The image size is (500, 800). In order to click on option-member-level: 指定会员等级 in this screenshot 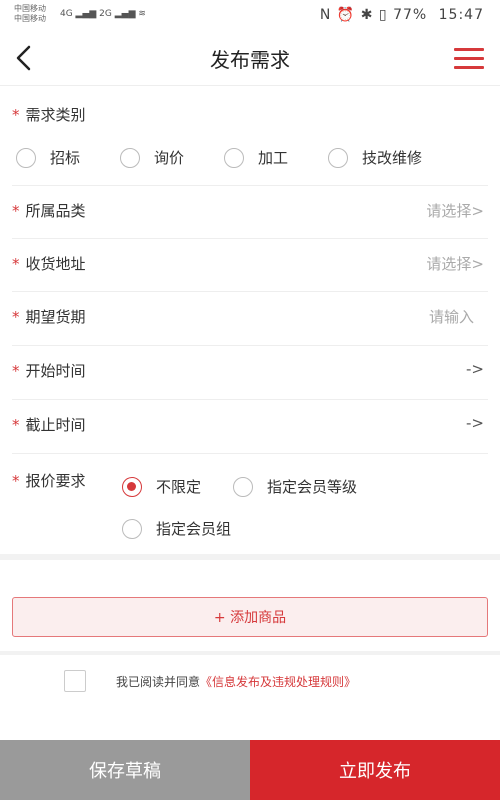, I will do `click(312, 486)`.